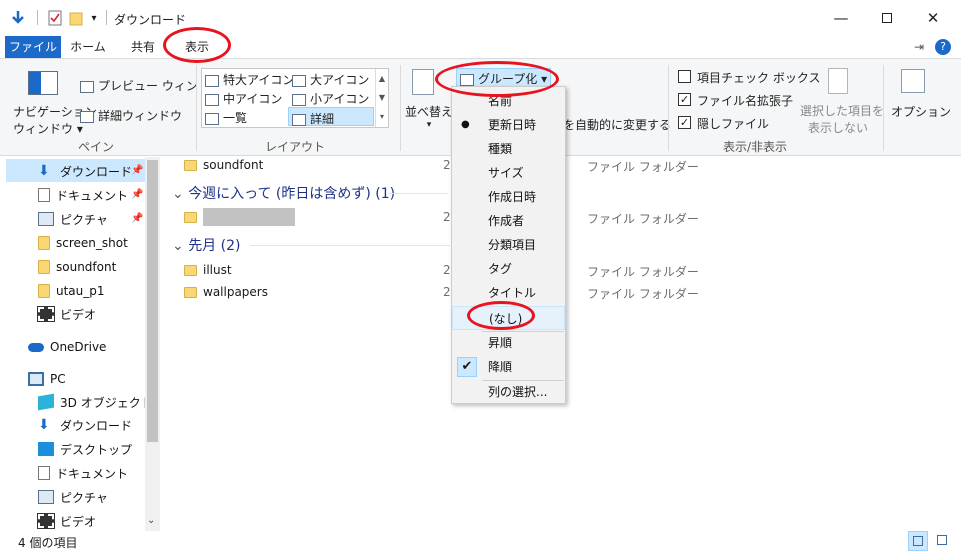  I want to click on help-icon: ?, so click(943, 47).